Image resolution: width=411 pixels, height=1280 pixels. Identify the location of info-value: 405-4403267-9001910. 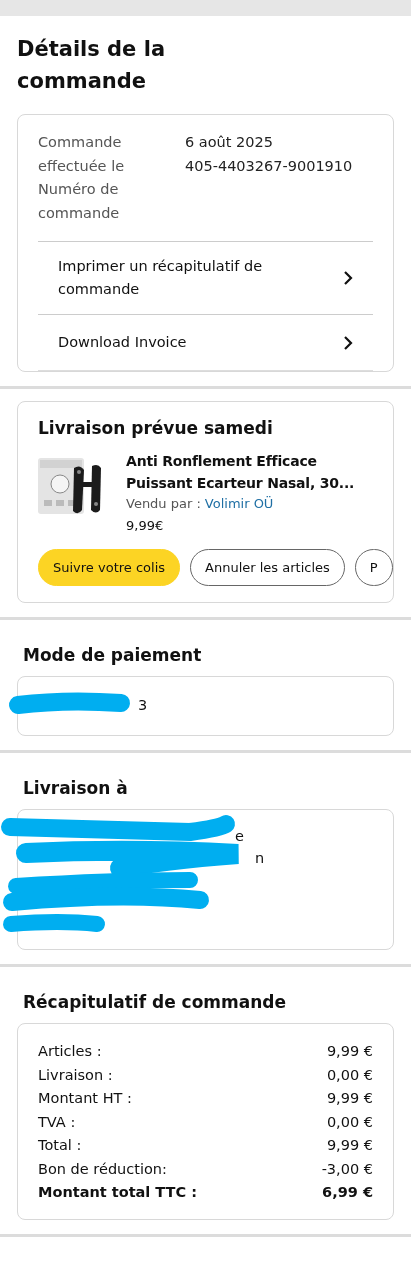
(269, 166).